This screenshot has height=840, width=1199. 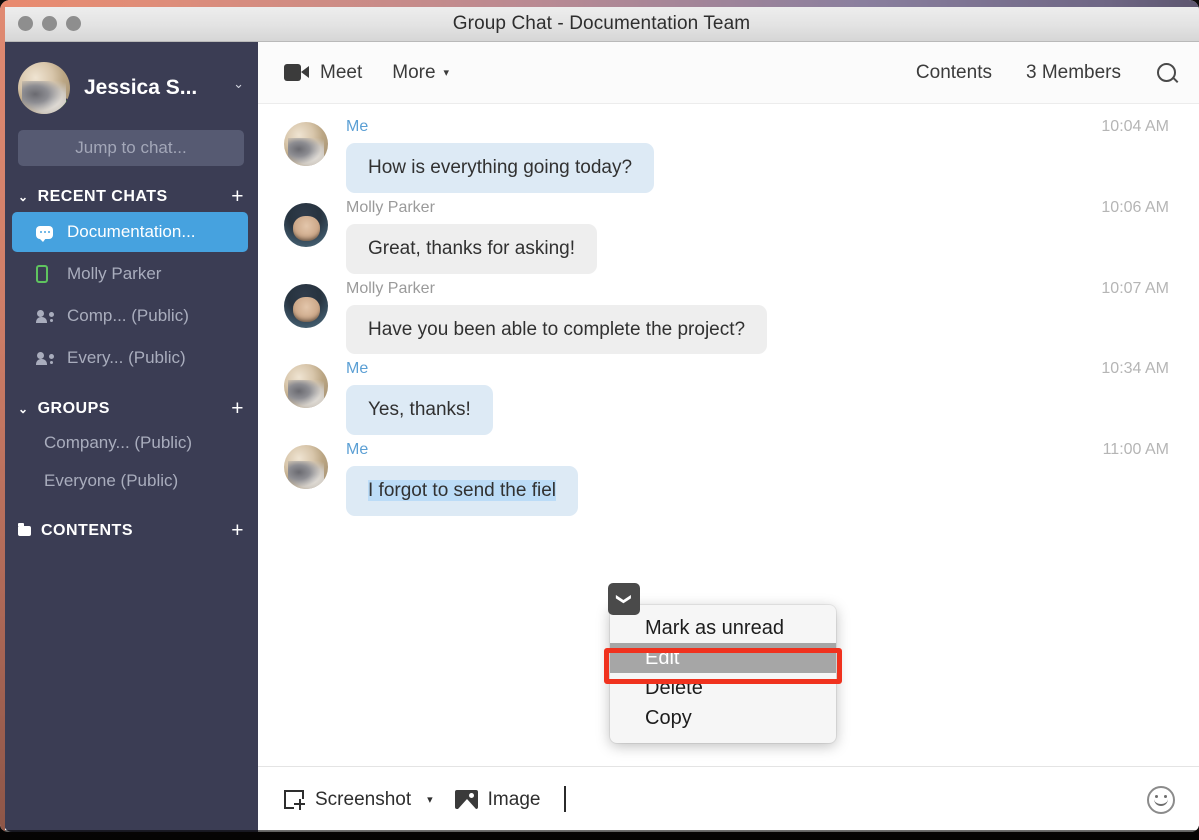 What do you see at coordinates (1161, 799) in the screenshot?
I see `smiley-icon` at bounding box center [1161, 799].